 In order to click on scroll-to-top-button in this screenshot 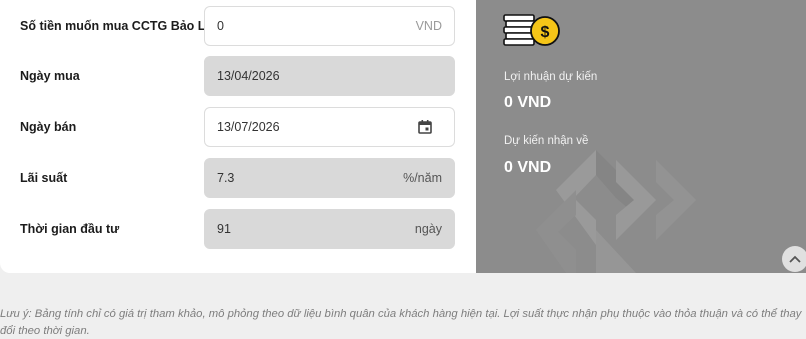, I will do `click(794, 259)`.